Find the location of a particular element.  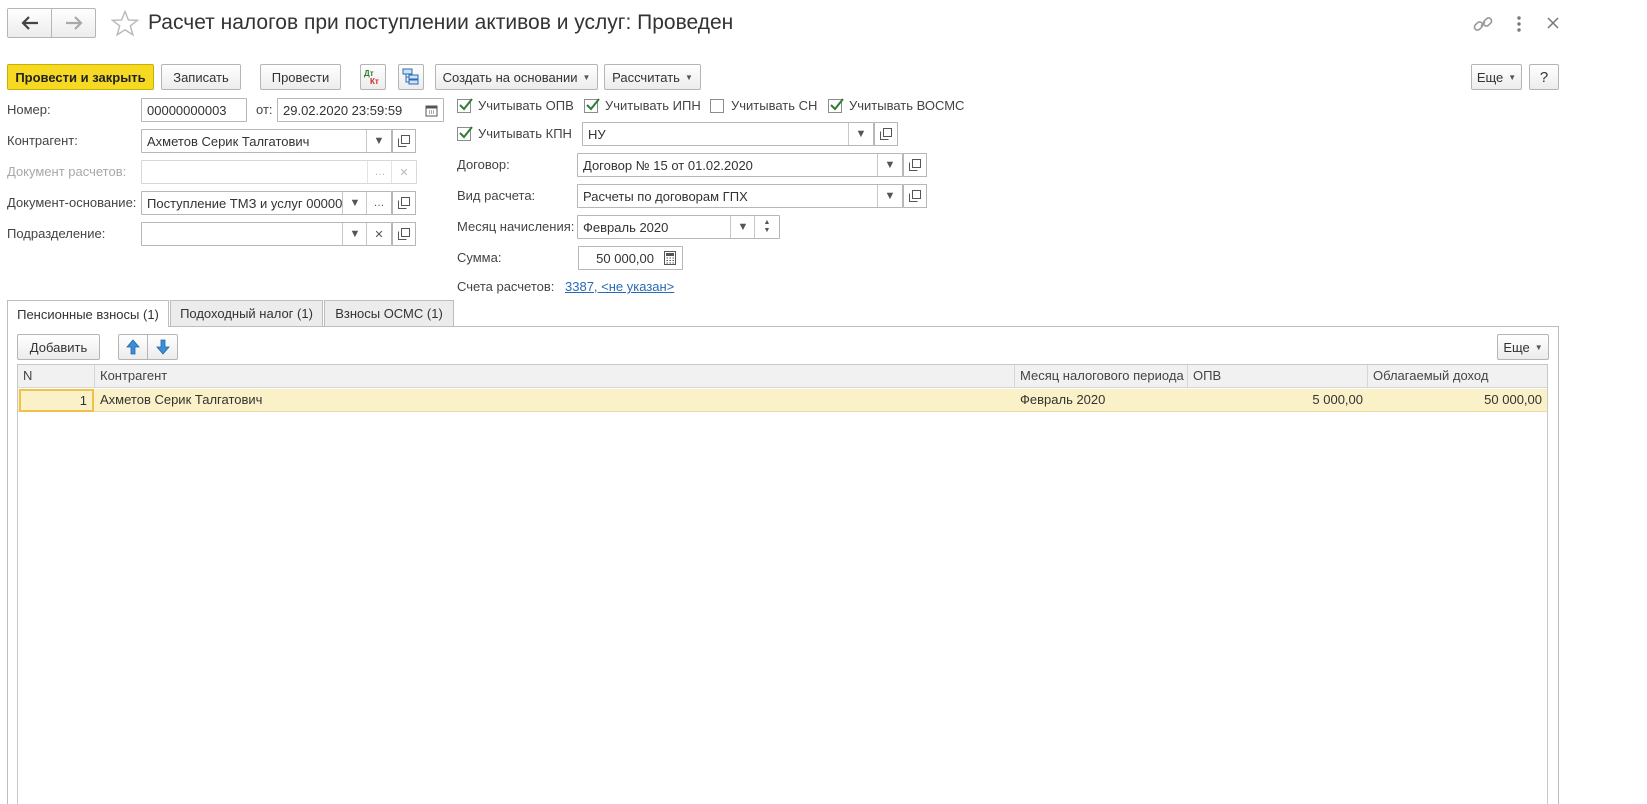

ipn-checkbox is located at coordinates (592, 105).